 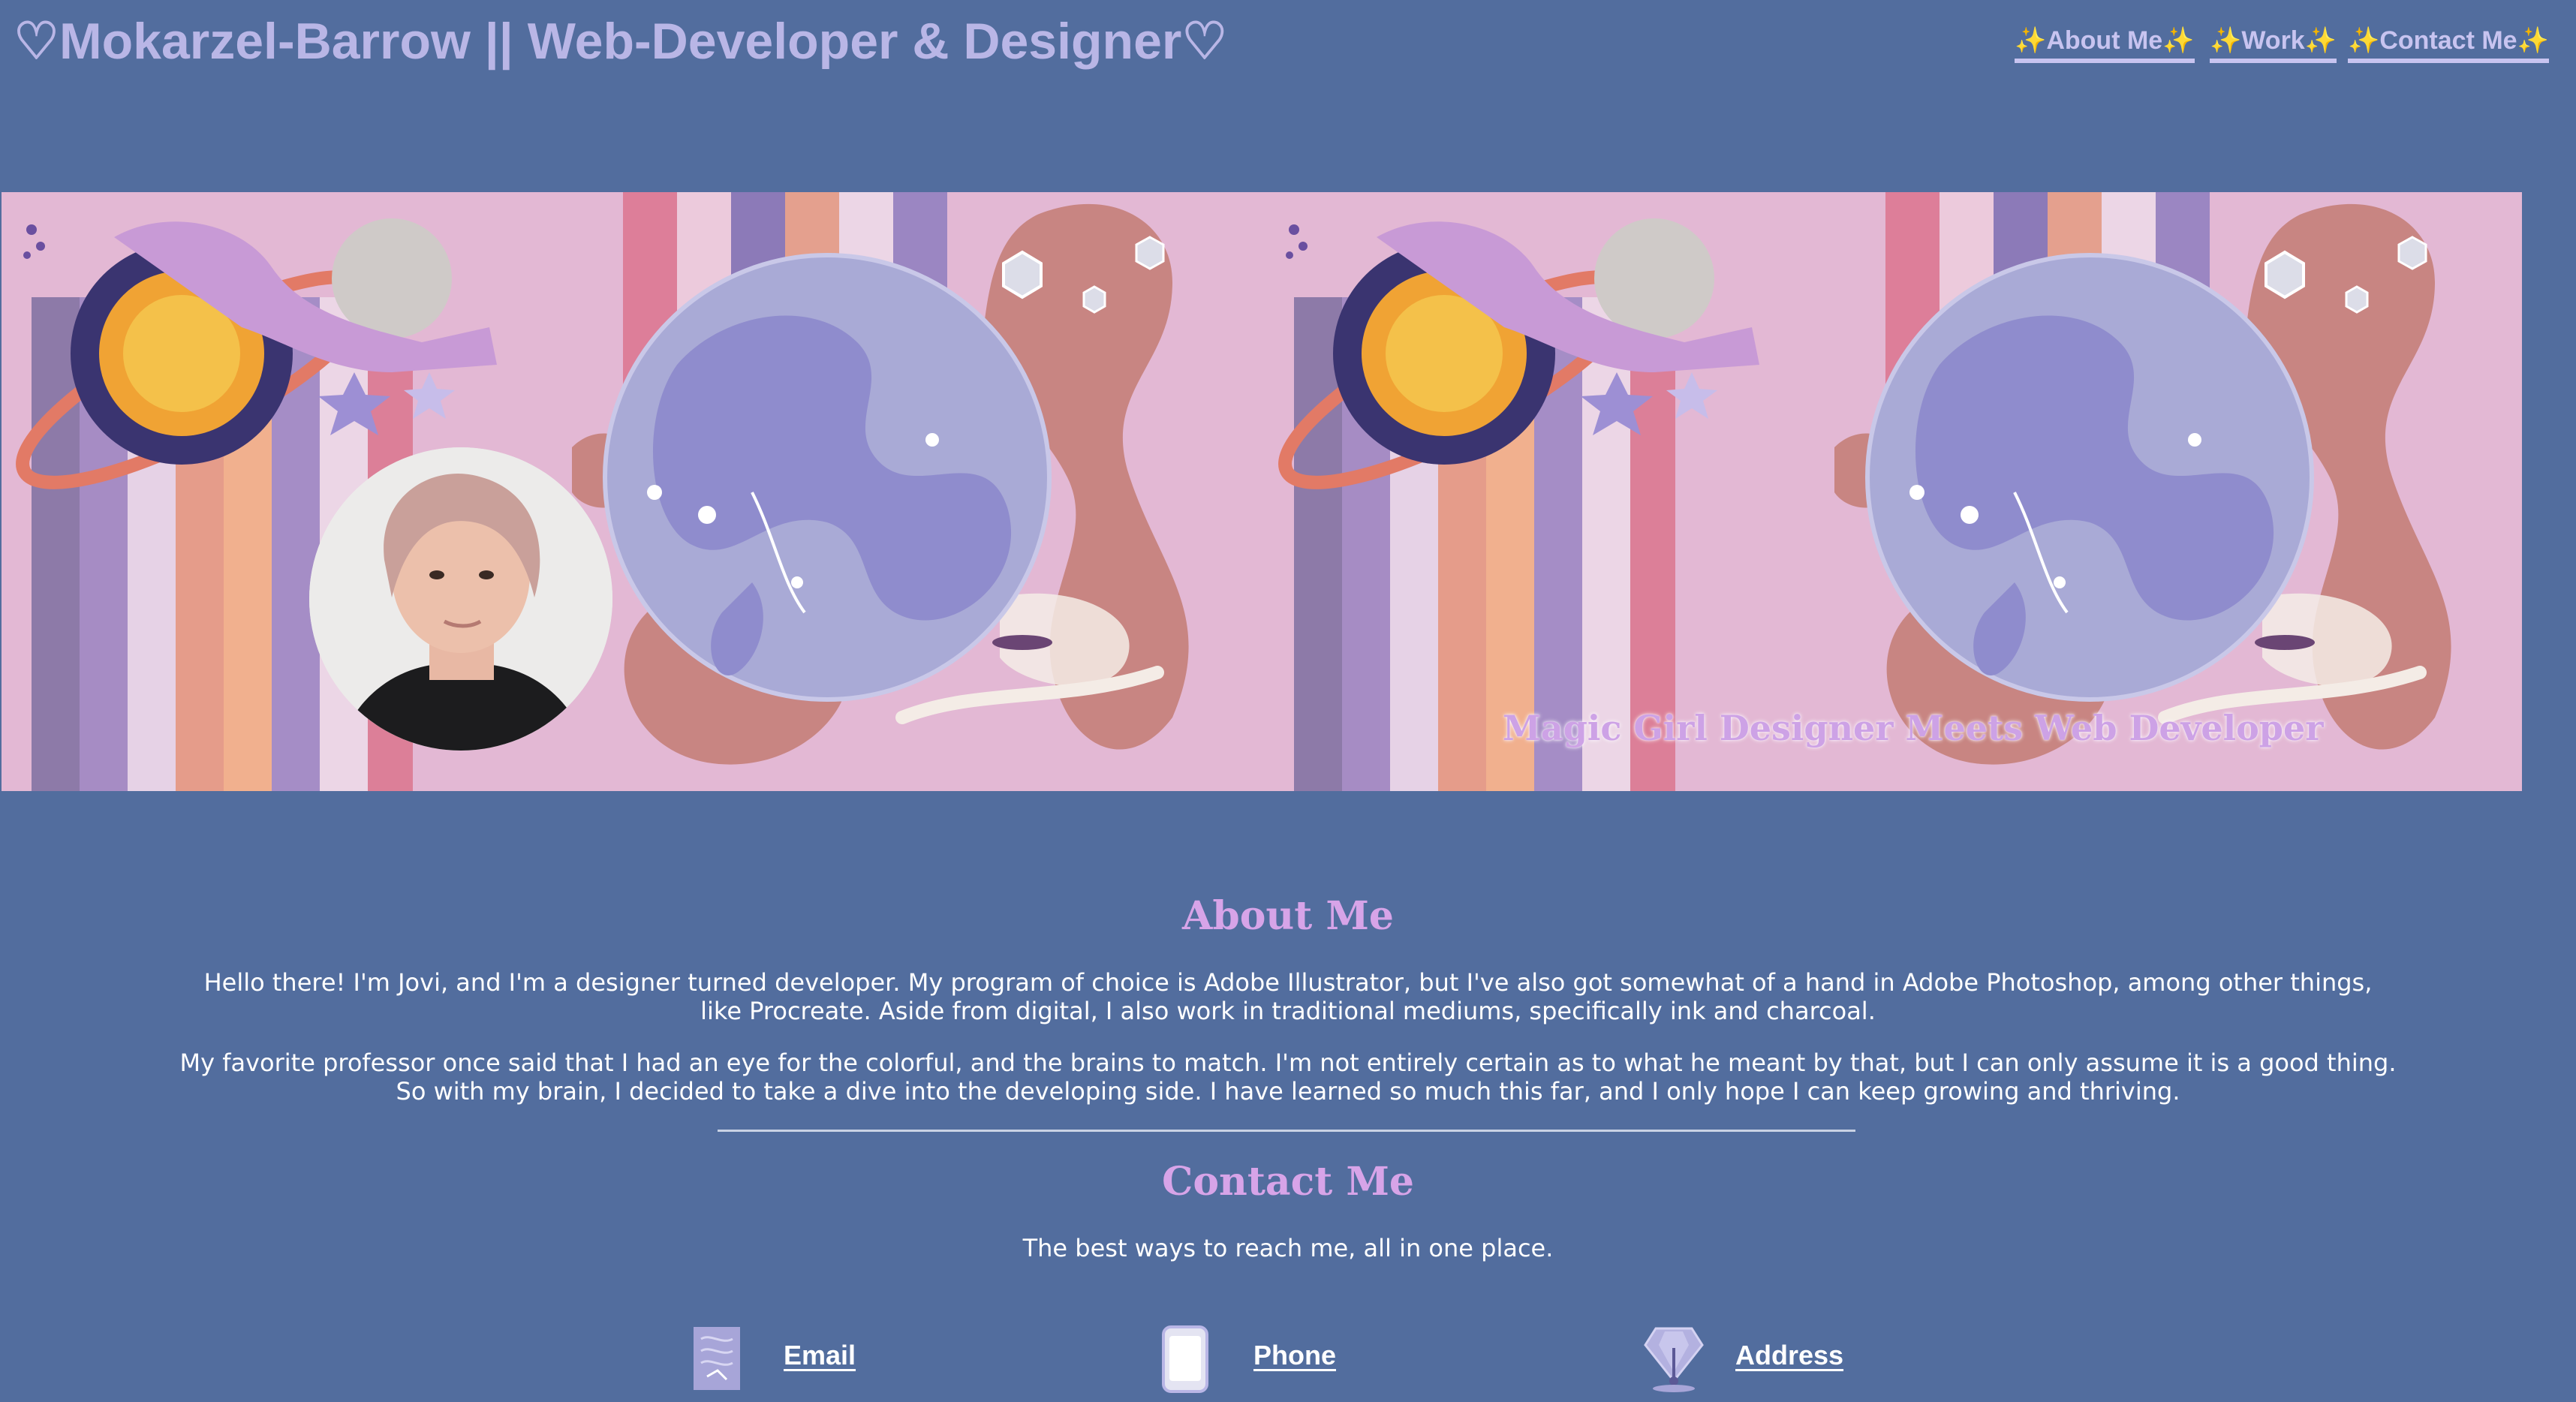 I want to click on email-link: Email, so click(x=820, y=1355).